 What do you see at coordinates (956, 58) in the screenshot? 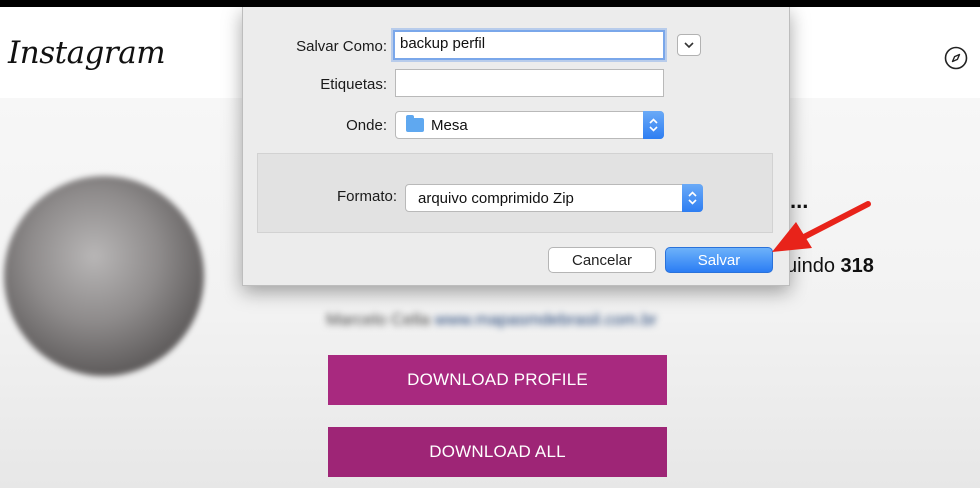
I see `compass-icon` at bounding box center [956, 58].